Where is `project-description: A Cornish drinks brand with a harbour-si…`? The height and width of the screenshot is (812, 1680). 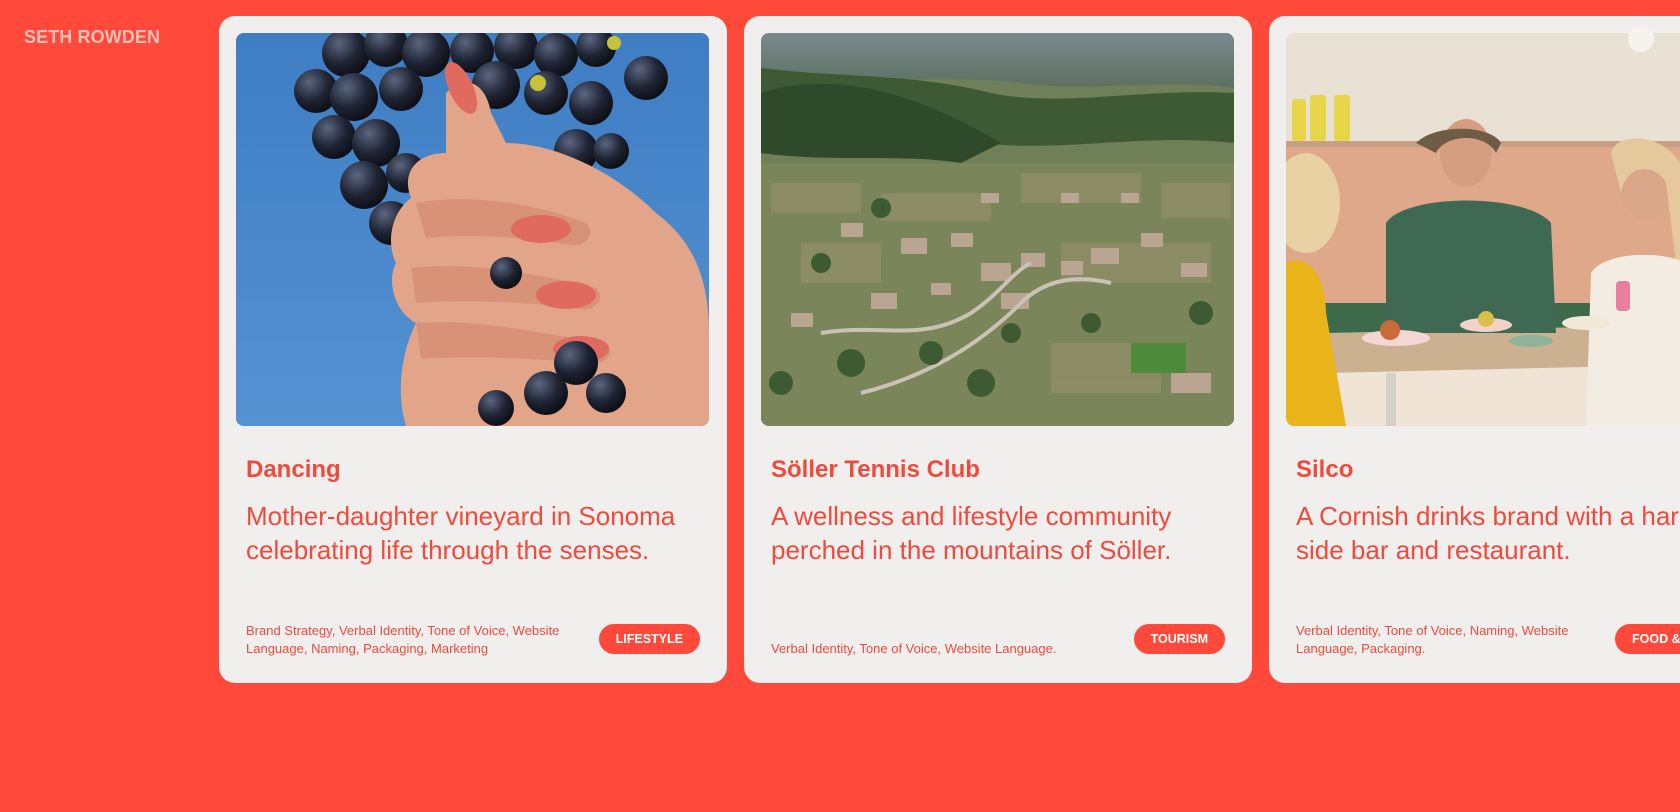 project-description: A Cornish drinks brand with a harbour-si… is located at coordinates (1488, 533).